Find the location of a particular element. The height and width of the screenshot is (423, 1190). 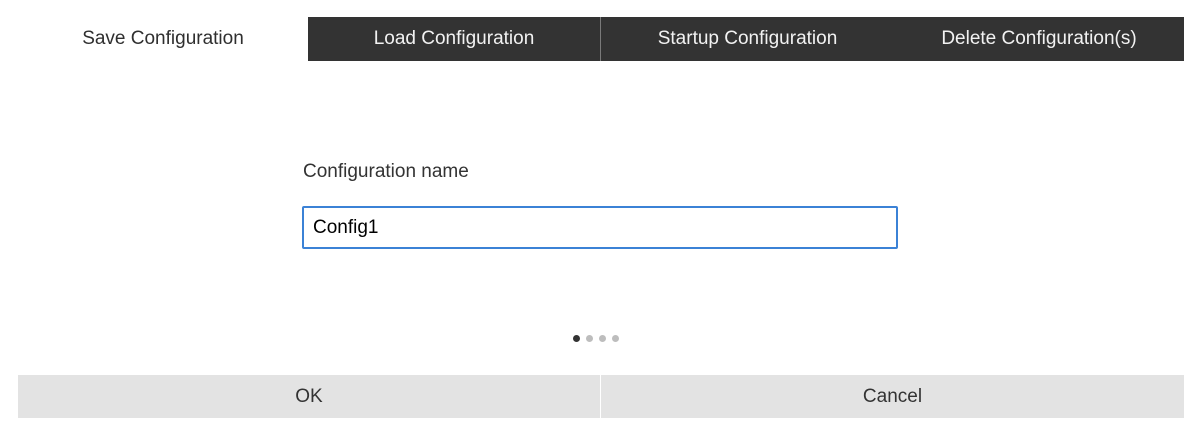

tab-label: Save Configuration is located at coordinates (163, 38).